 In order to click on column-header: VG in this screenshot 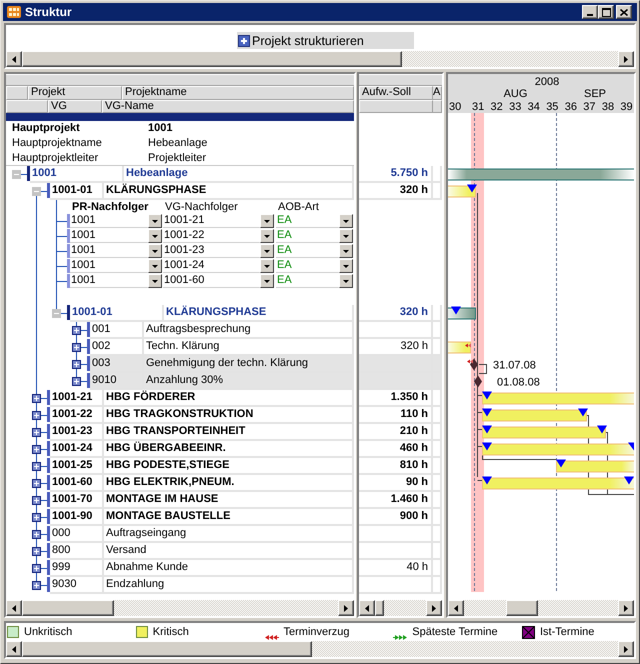, I will do `click(75, 106)`.